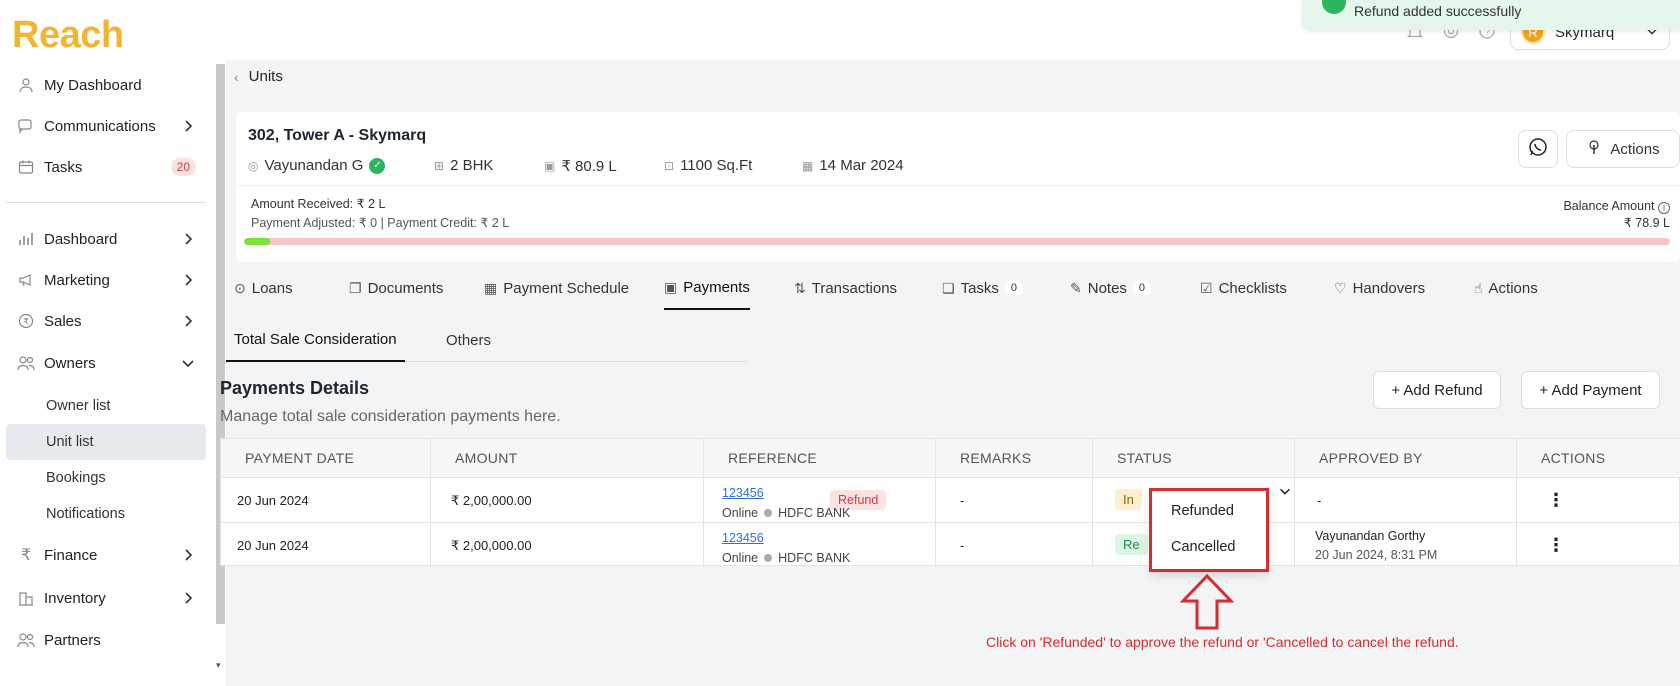 This screenshot has height=686, width=1680. I want to click on sidebar-item-my-dashboard: My Dashboard, so click(106, 85).